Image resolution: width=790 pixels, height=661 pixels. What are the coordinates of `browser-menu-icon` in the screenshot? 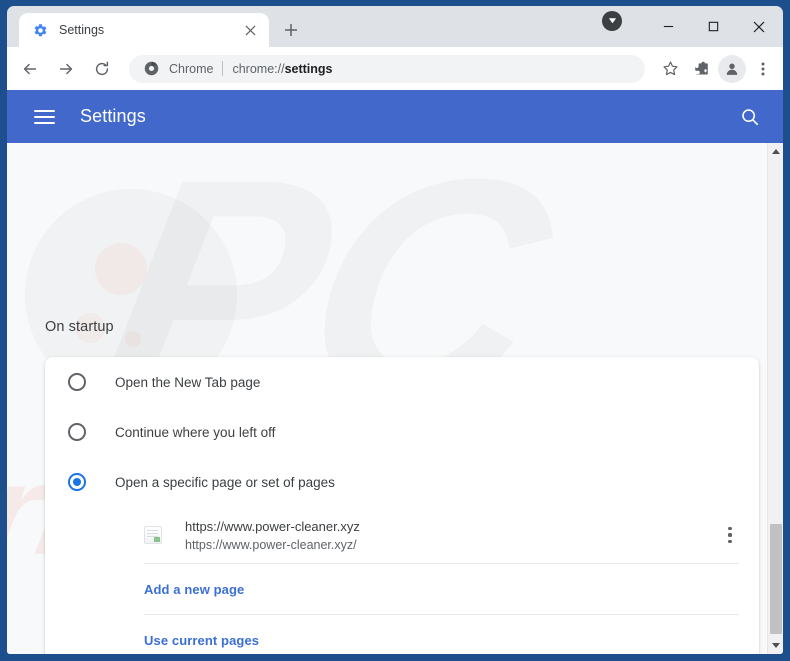 It's located at (763, 69).